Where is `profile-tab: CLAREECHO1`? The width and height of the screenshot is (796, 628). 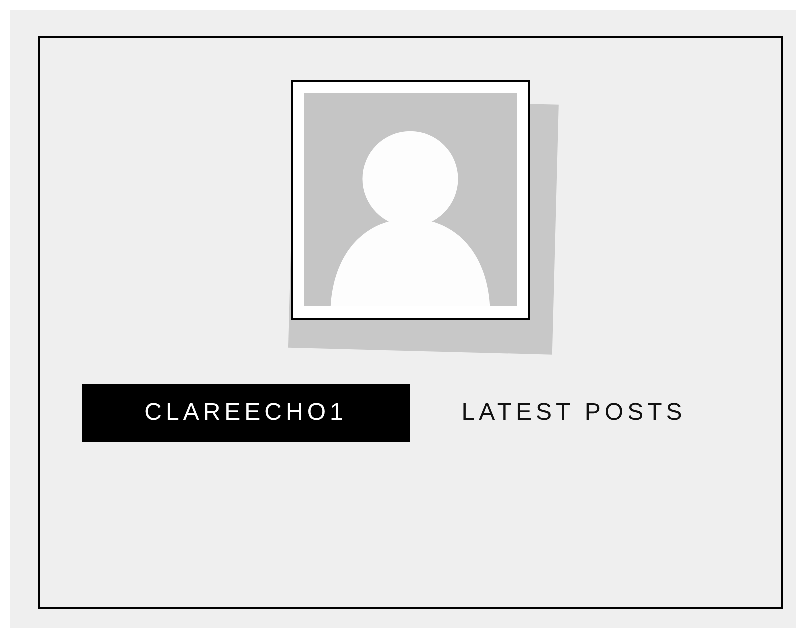 profile-tab: CLAREECHO1 is located at coordinates (246, 413).